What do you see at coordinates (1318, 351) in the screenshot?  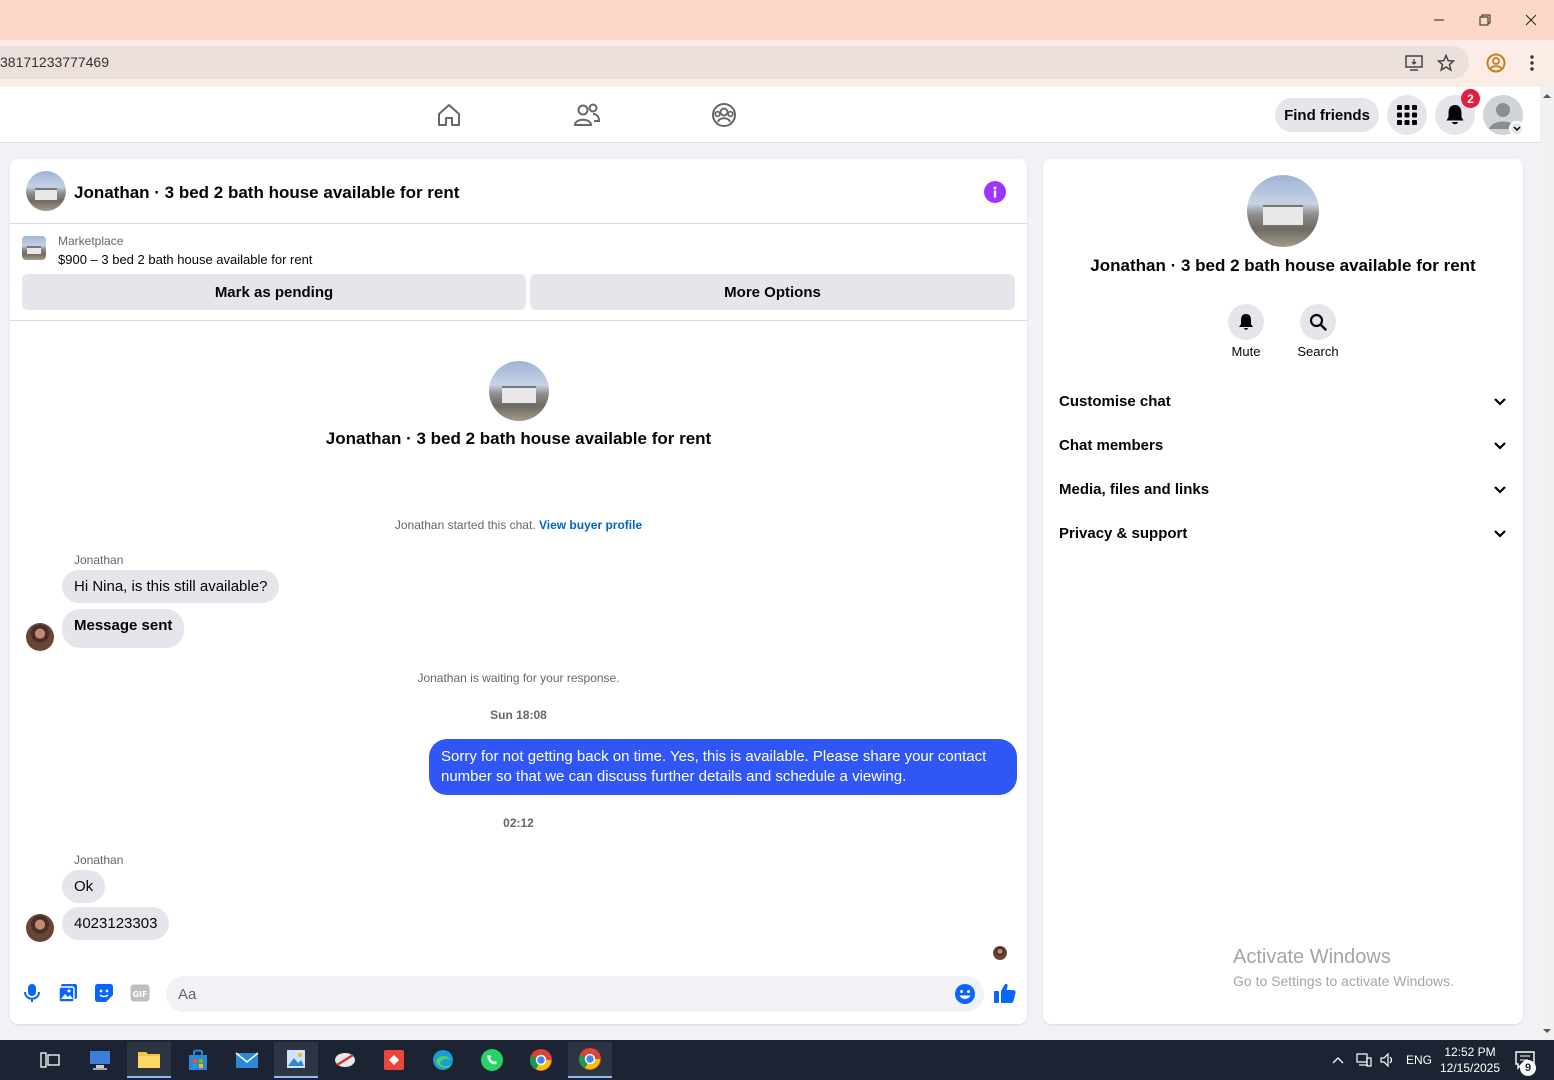 I see `search-label: Search` at bounding box center [1318, 351].